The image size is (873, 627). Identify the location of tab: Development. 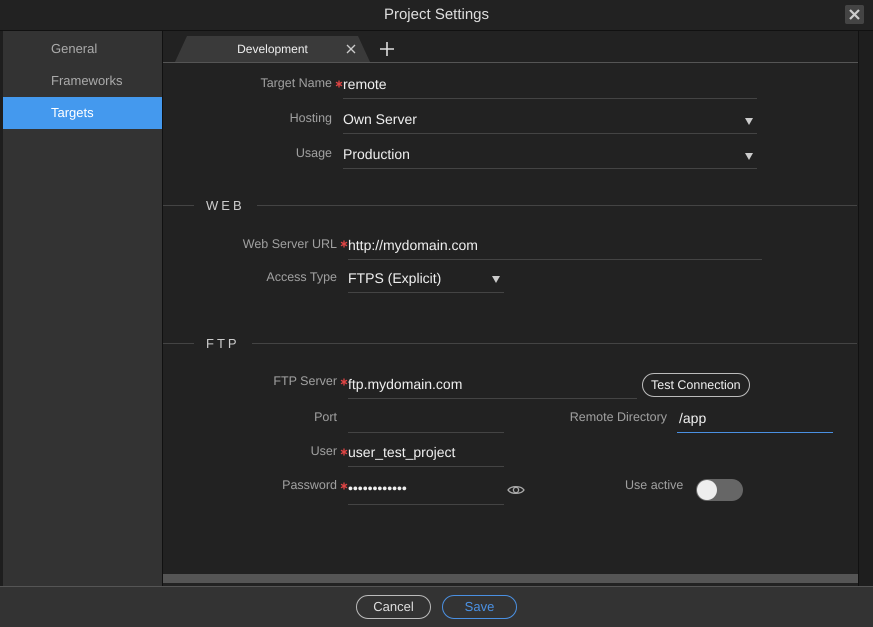
(272, 49).